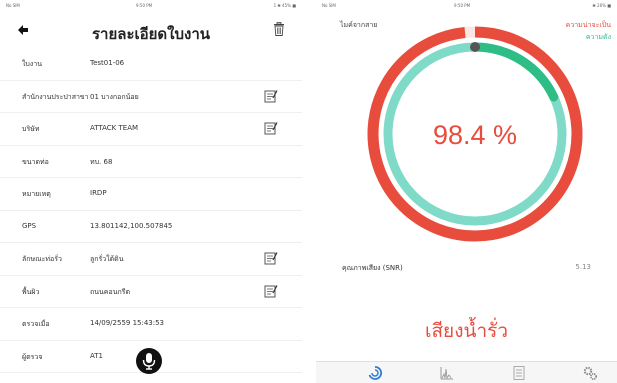 Image resolution: width=617 pixels, height=383 pixels. What do you see at coordinates (466, 331) in the screenshot?
I see `result-label: เสียงน้ำรั่ว` at bounding box center [466, 331].